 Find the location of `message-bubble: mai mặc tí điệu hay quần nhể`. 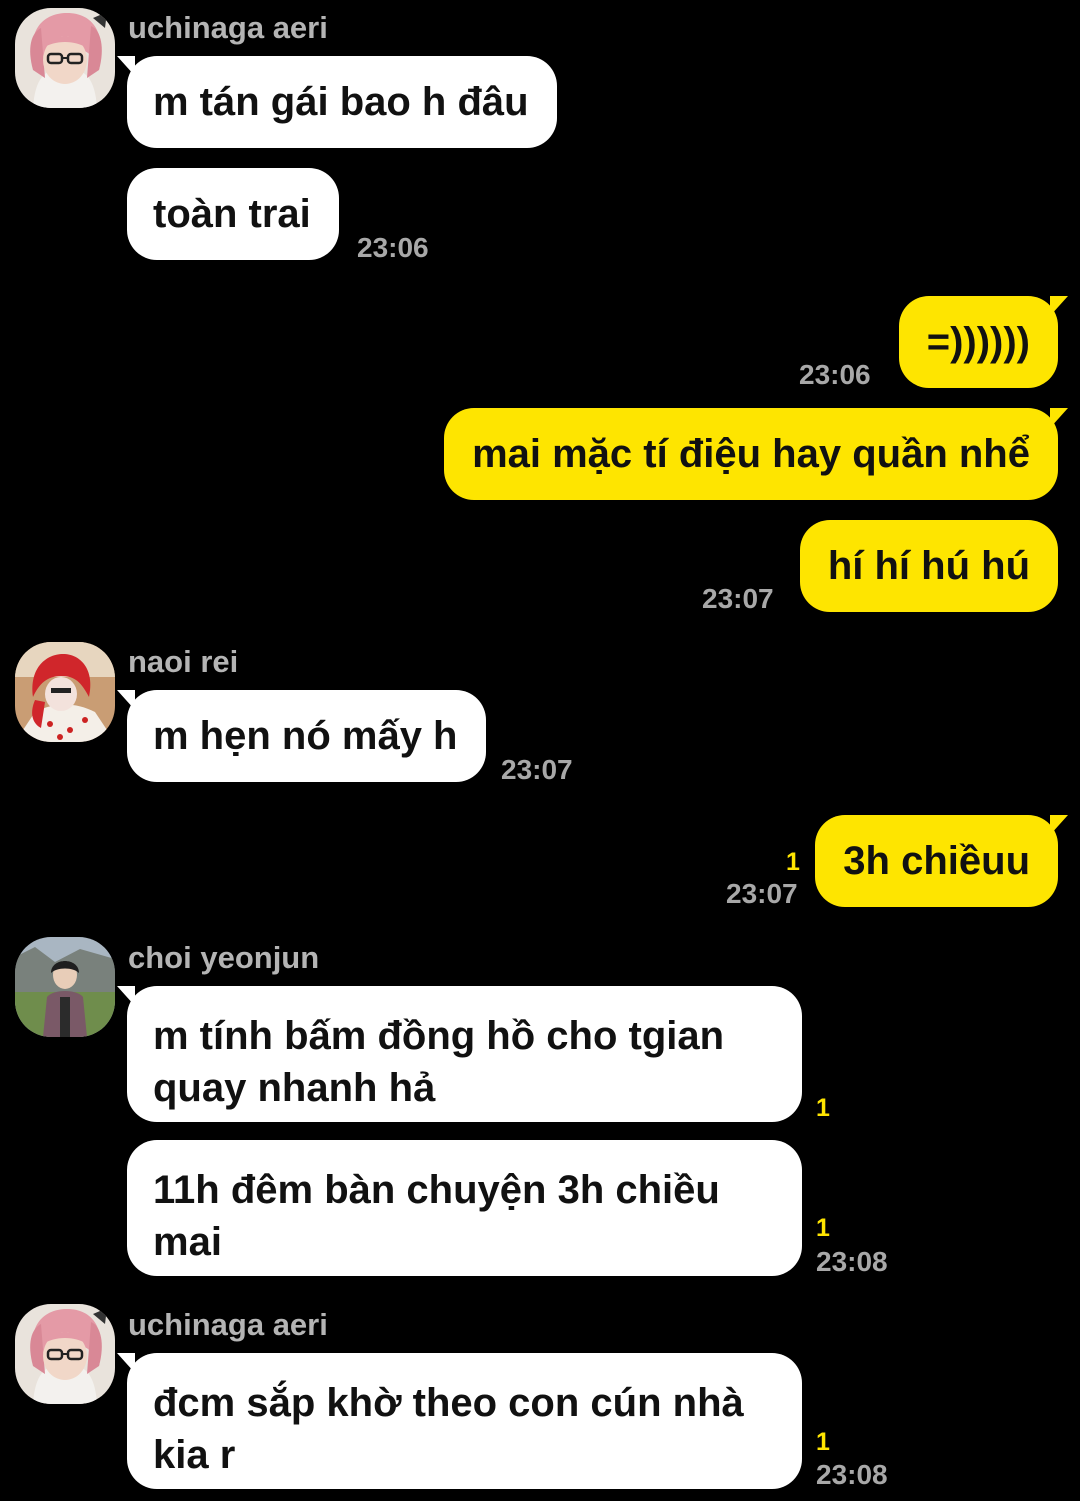

message-bubble: mai mặc tí điệu hay quần nhể is located at coordinates (756, 454).